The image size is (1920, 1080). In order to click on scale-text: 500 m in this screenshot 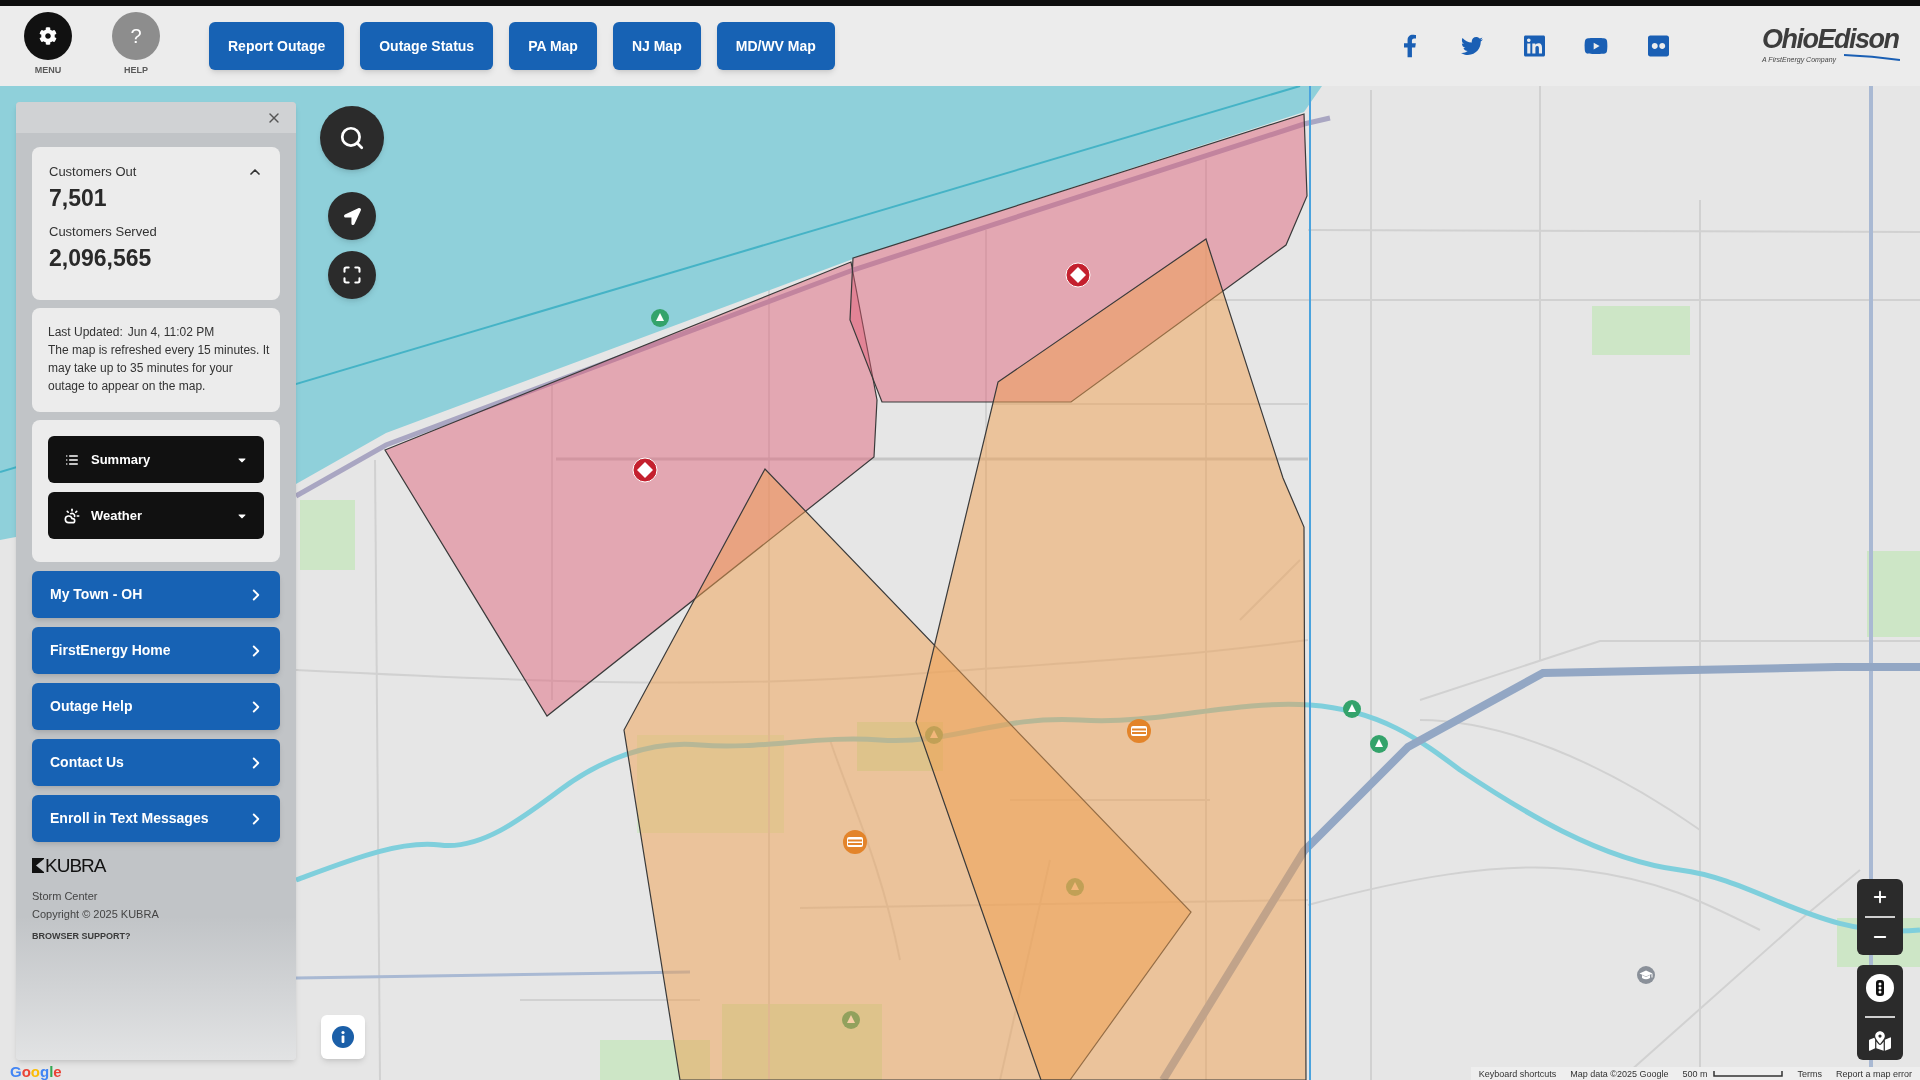, I will do `click(1695, 1073)`.